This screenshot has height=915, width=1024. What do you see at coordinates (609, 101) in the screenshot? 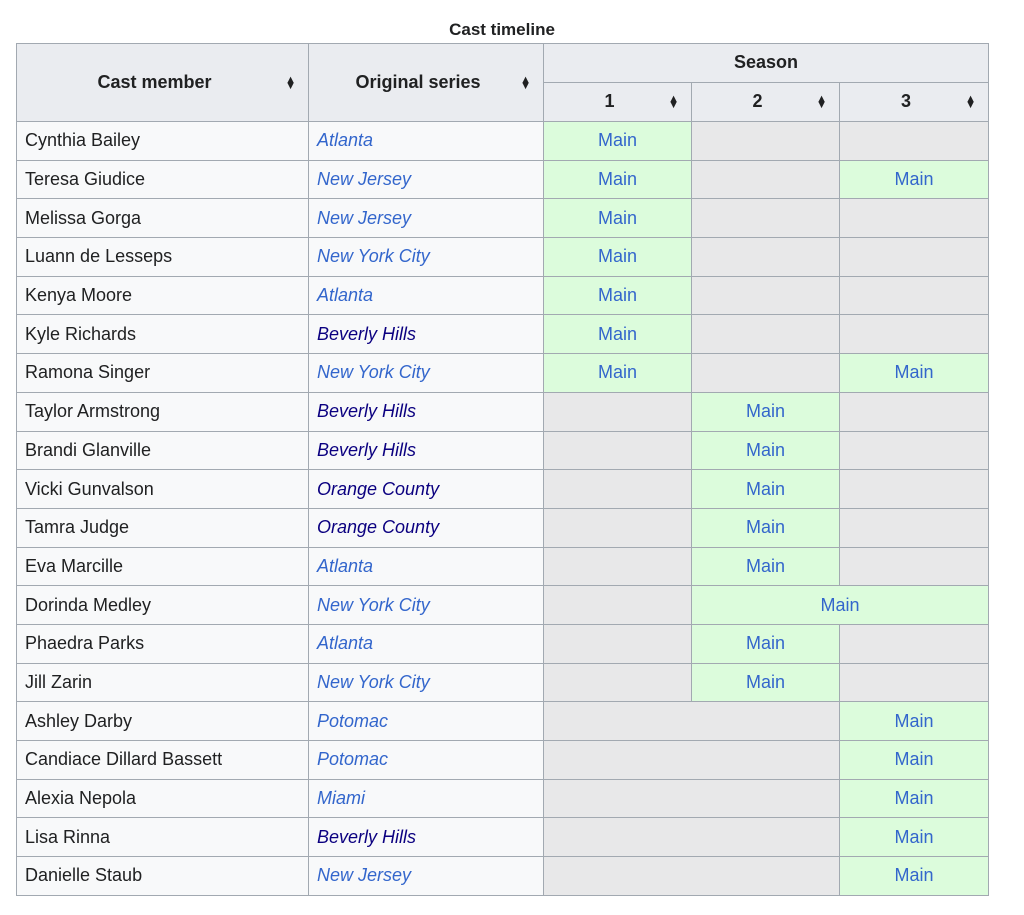
I see `header-season-1-label: 1` at bounding box center [609, 101].